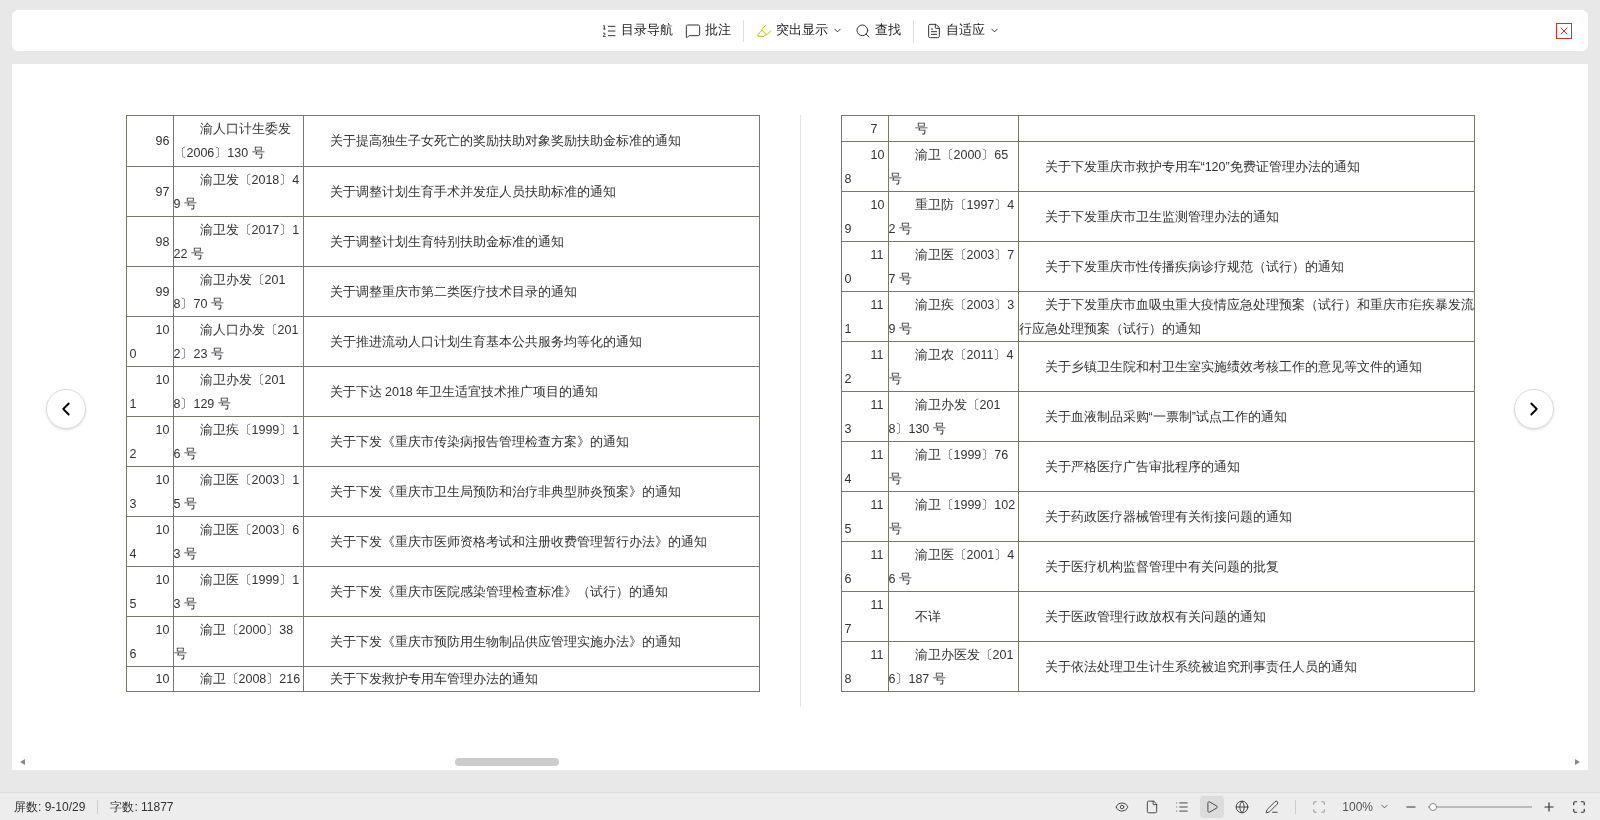 This screenshot has width=1600, height=820. What do you see at coordinates (505, 642) in the screenshot?
I see `table-cell-text: 关于下发《重庆市预防用生物制品供应管理实施办法》的通知` at bounding box center [505, 642].